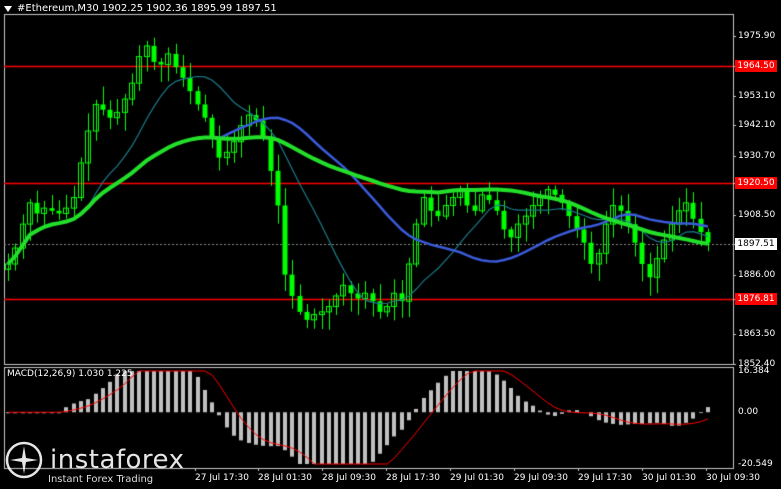  What do you see at coordinates (748, 412) in the screenshot?
I see `macd-tick-label: 0.00` at bounding box center [748, 412].